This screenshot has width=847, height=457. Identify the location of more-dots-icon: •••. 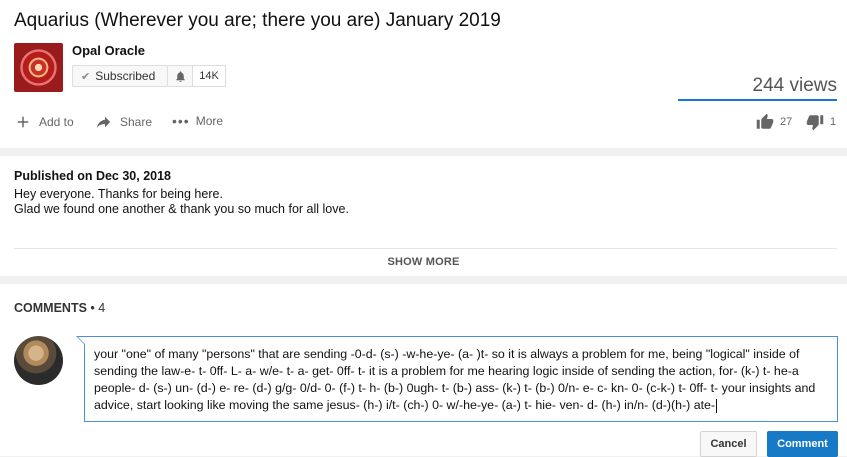
(181, 121).